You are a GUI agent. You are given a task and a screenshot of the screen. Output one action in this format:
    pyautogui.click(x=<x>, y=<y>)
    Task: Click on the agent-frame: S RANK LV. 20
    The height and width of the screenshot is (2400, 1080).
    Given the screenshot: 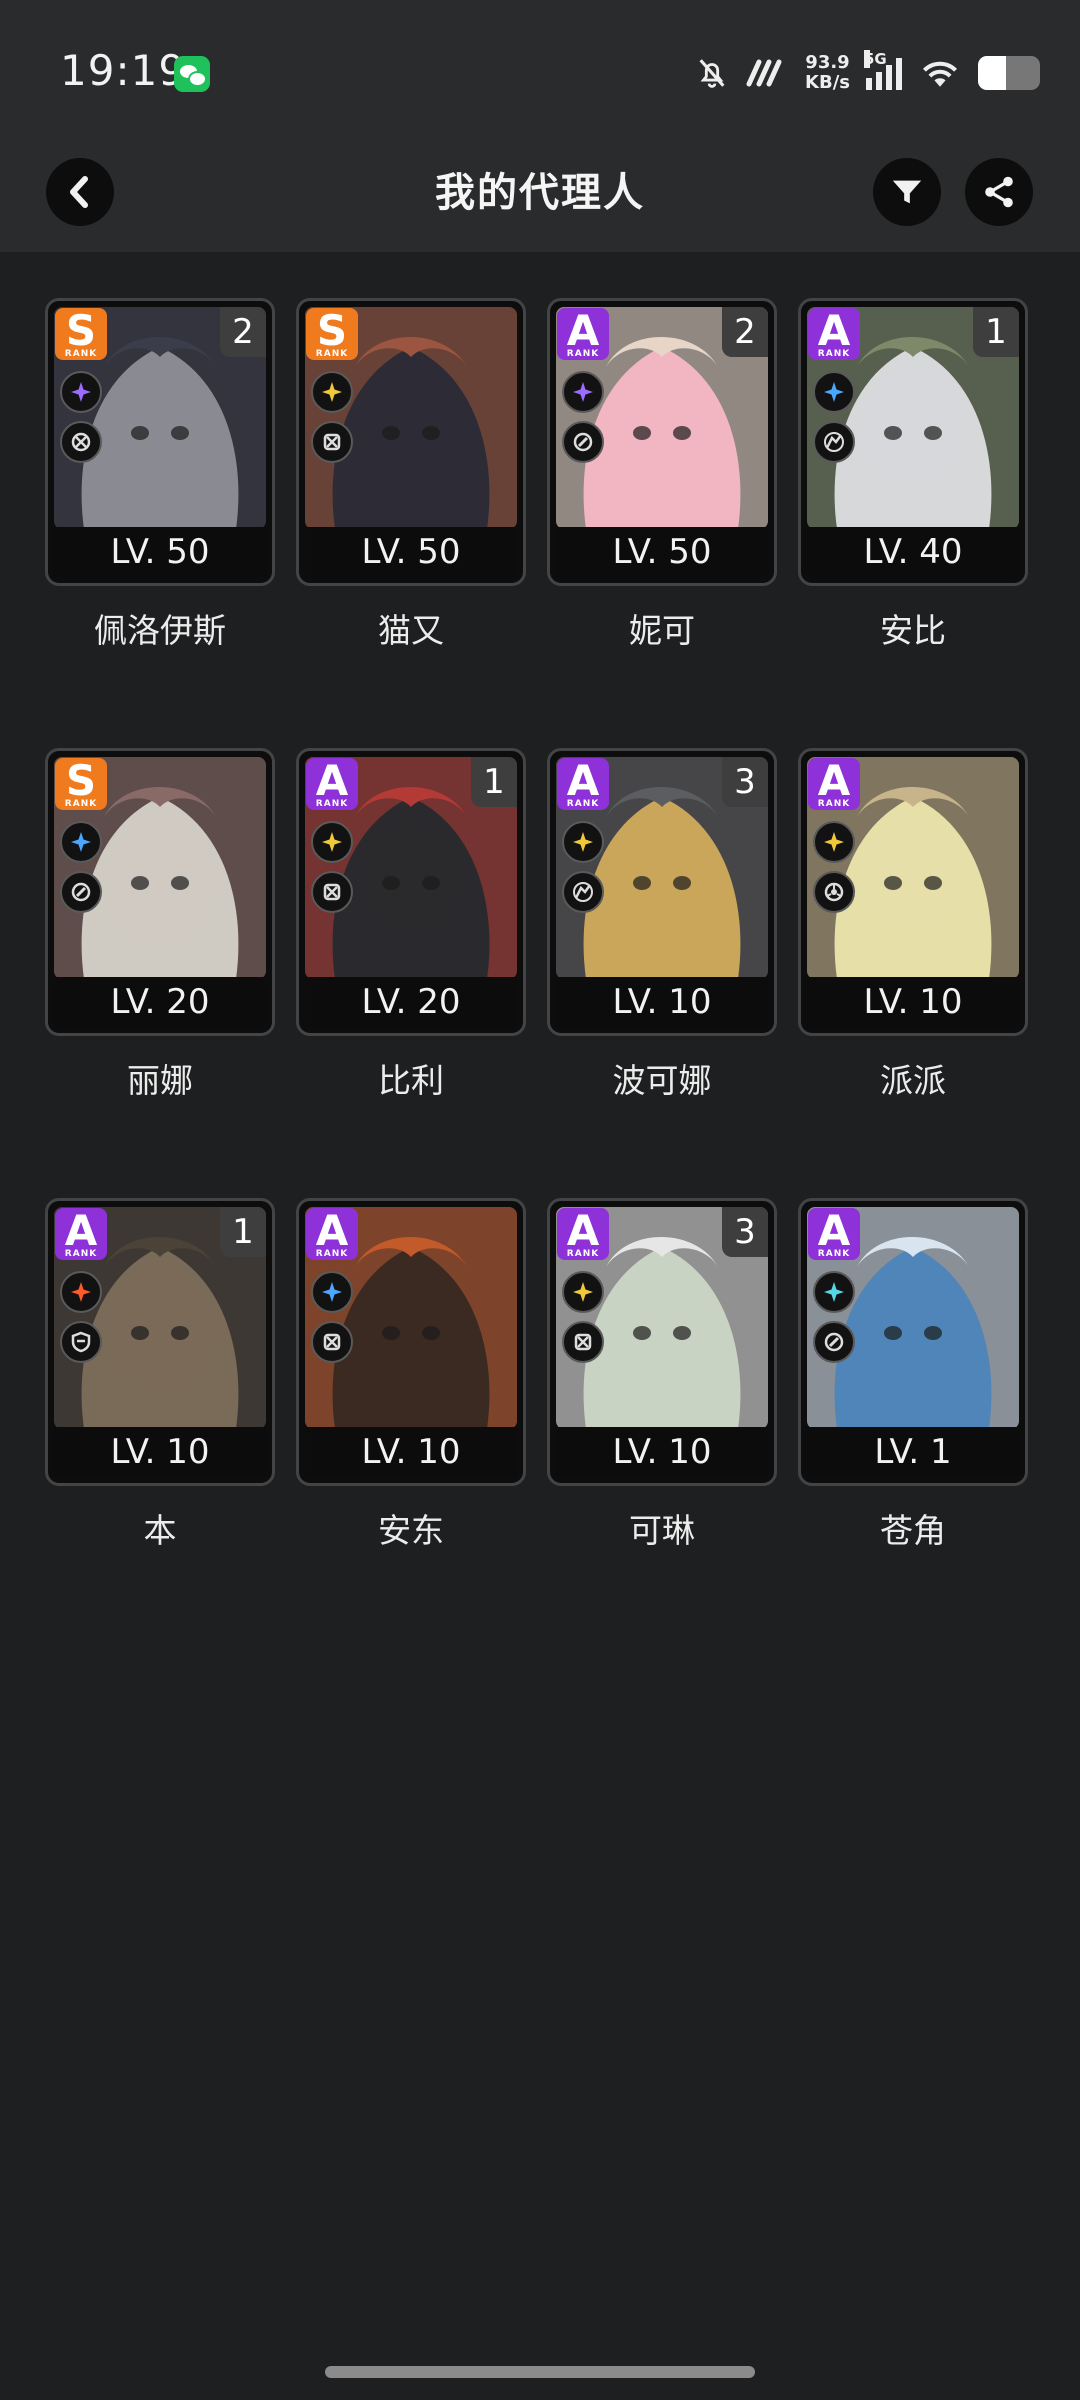 What is the action you would take?
    pyautogui.click(x=160, y=892)
    